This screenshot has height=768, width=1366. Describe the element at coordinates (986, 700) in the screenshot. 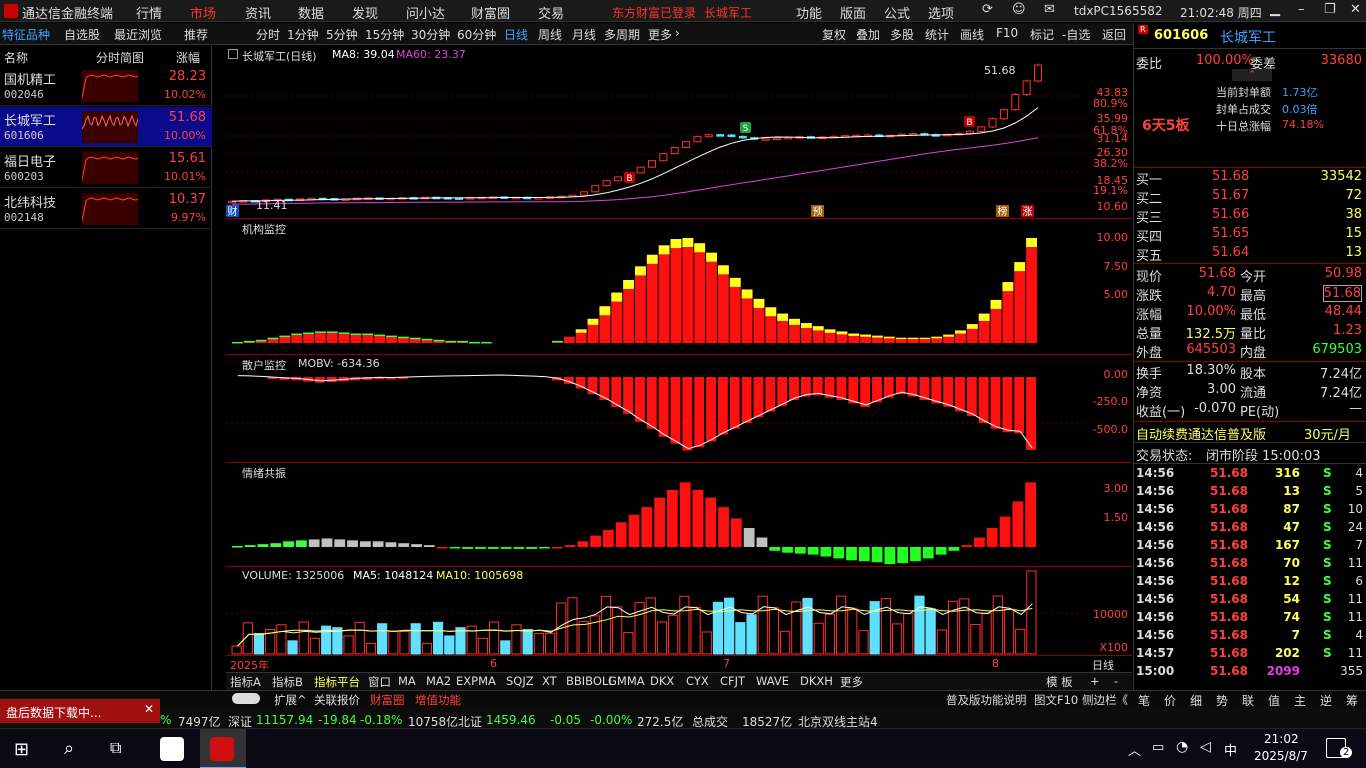

I see `status-right: 普及版功能说明` at that location.